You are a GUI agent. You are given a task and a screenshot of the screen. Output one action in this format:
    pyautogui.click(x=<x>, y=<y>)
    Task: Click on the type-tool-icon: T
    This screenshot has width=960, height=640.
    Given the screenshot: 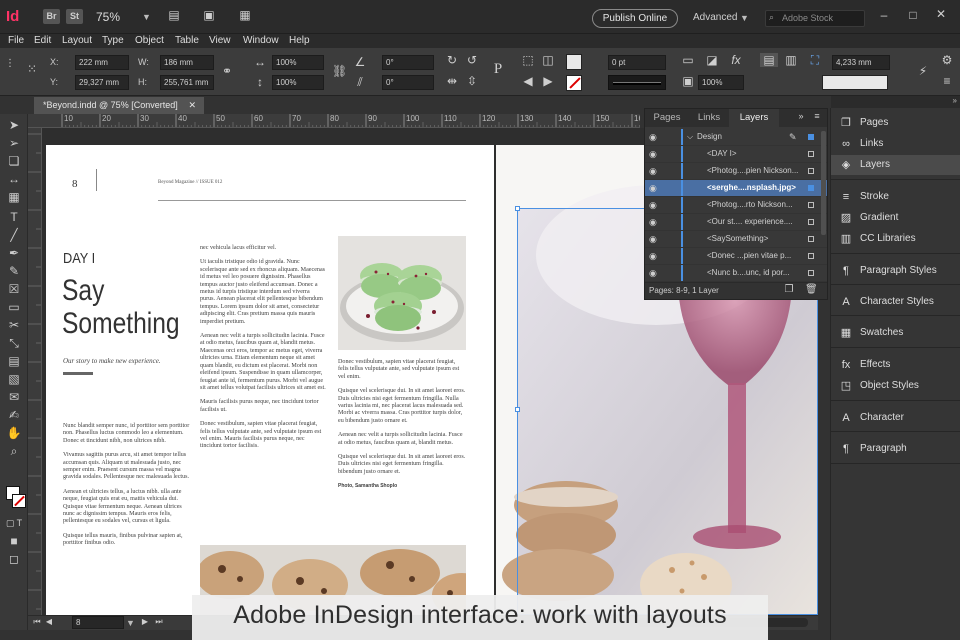 What is the action you would take?
    pyautogui.click(x=14, y=217)
    